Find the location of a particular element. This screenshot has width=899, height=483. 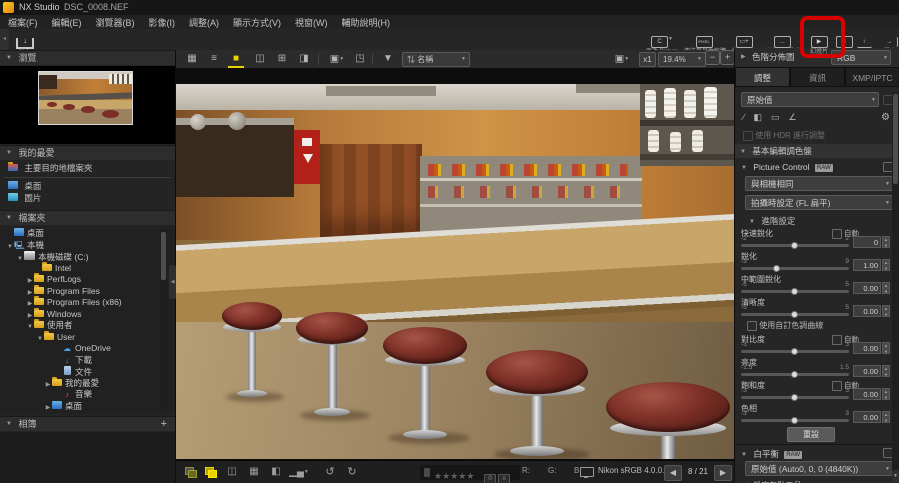

menu-image: 影像(I) is located at coordinates (162, 22).